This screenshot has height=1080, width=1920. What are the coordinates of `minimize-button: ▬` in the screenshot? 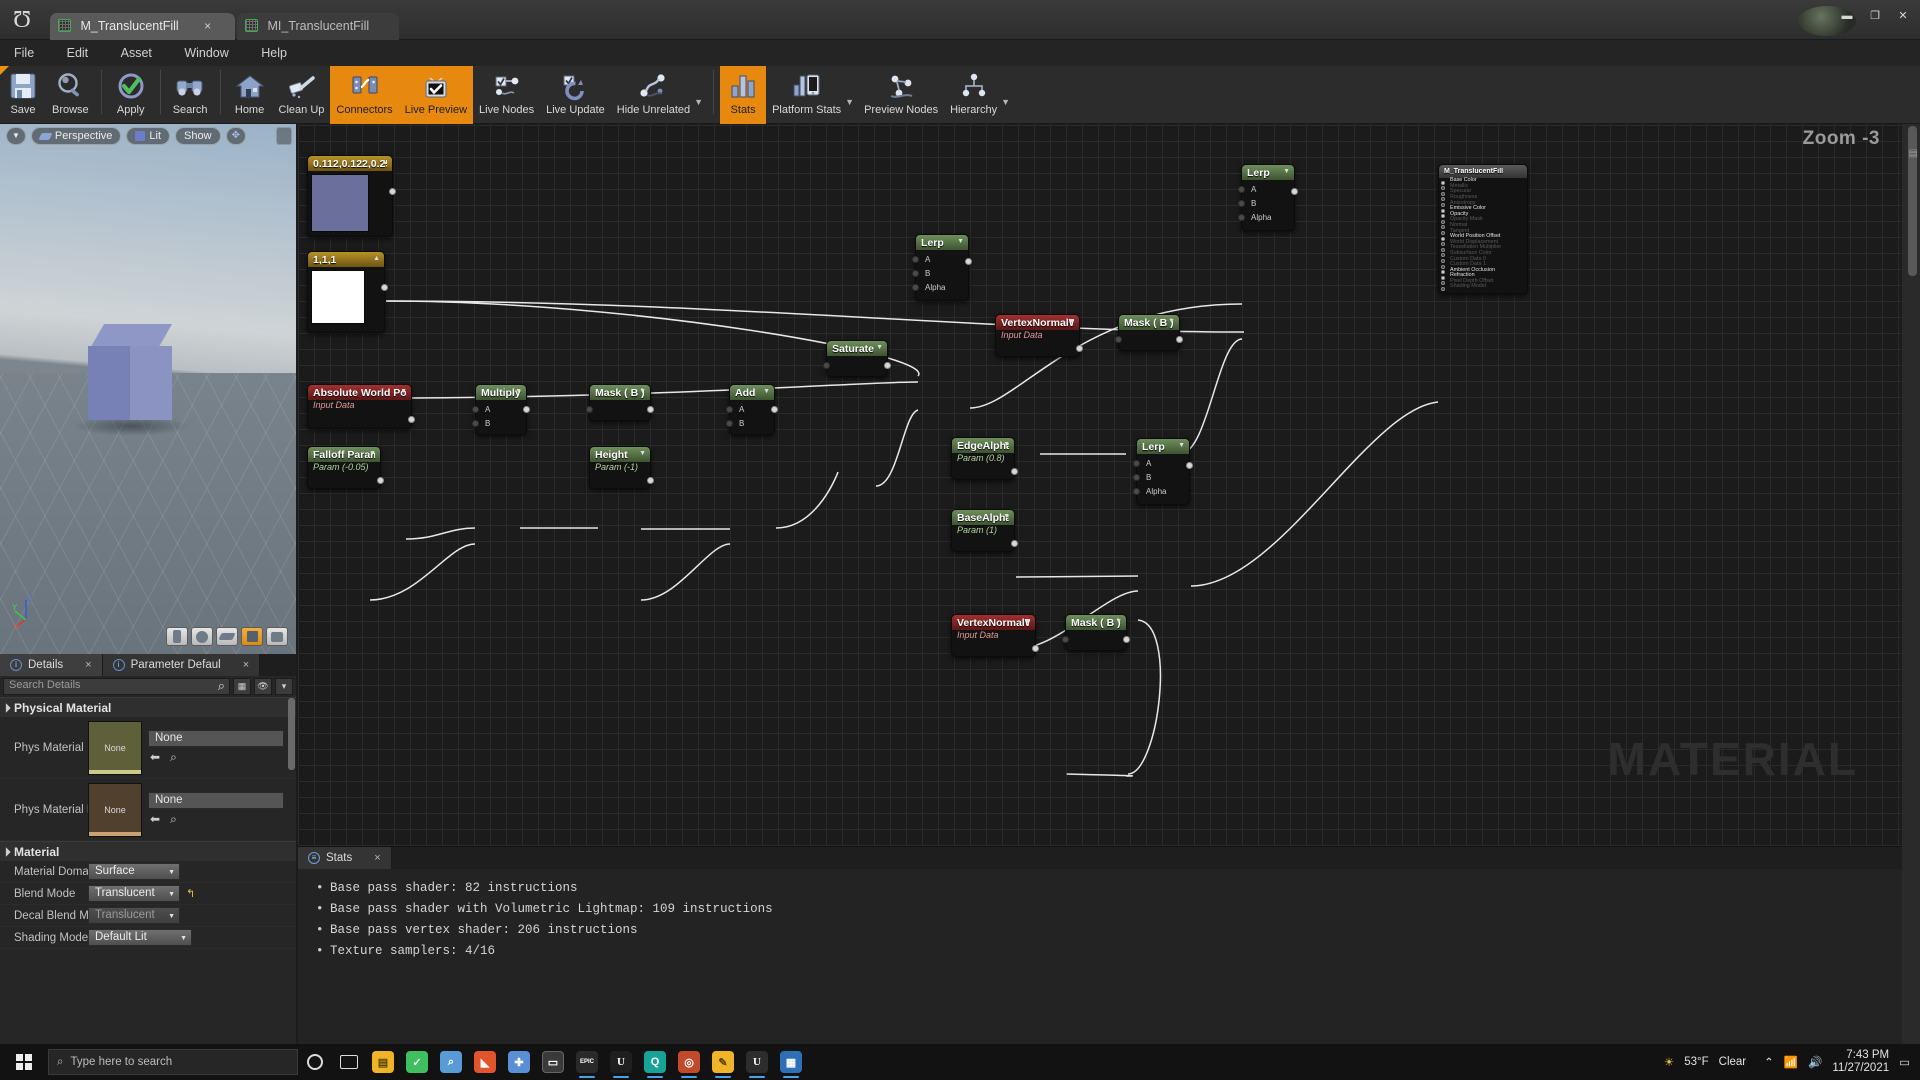 It's located at (1847, 16).